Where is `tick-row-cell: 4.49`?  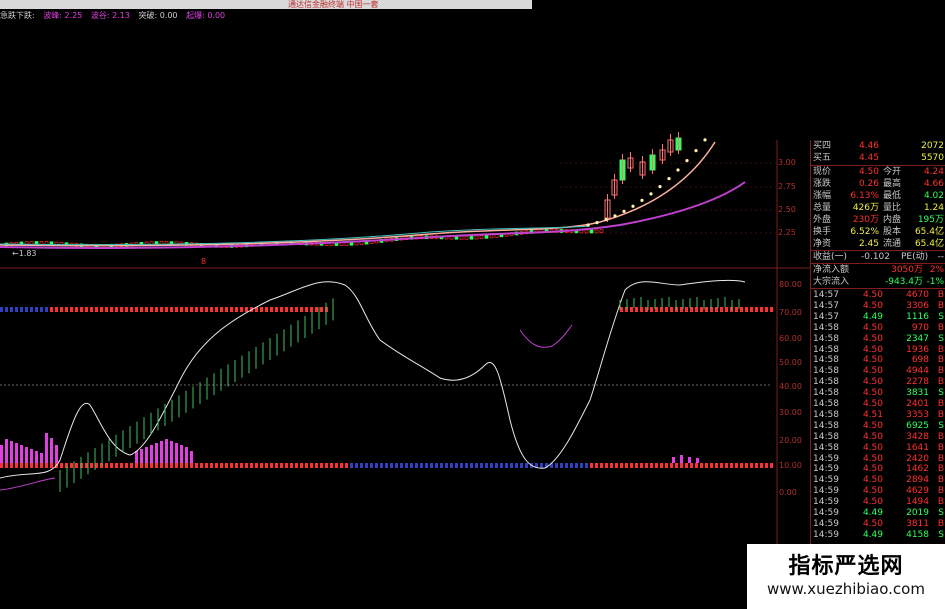
tick-row-cell: 4.49 is located at coordinates (872, 534).